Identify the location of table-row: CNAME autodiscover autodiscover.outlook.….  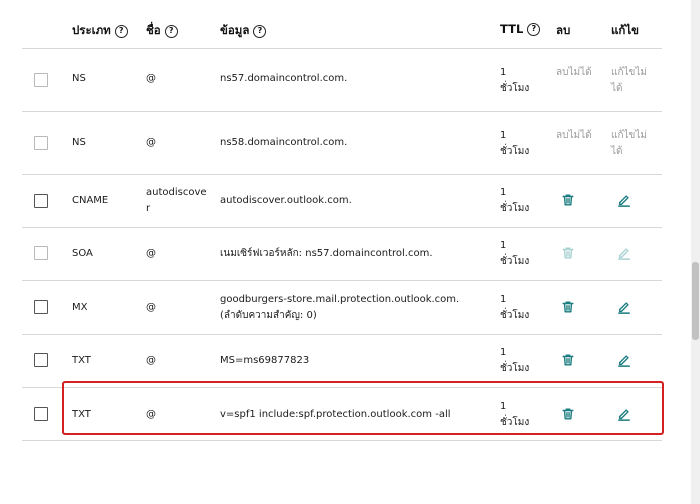
(342, 201).